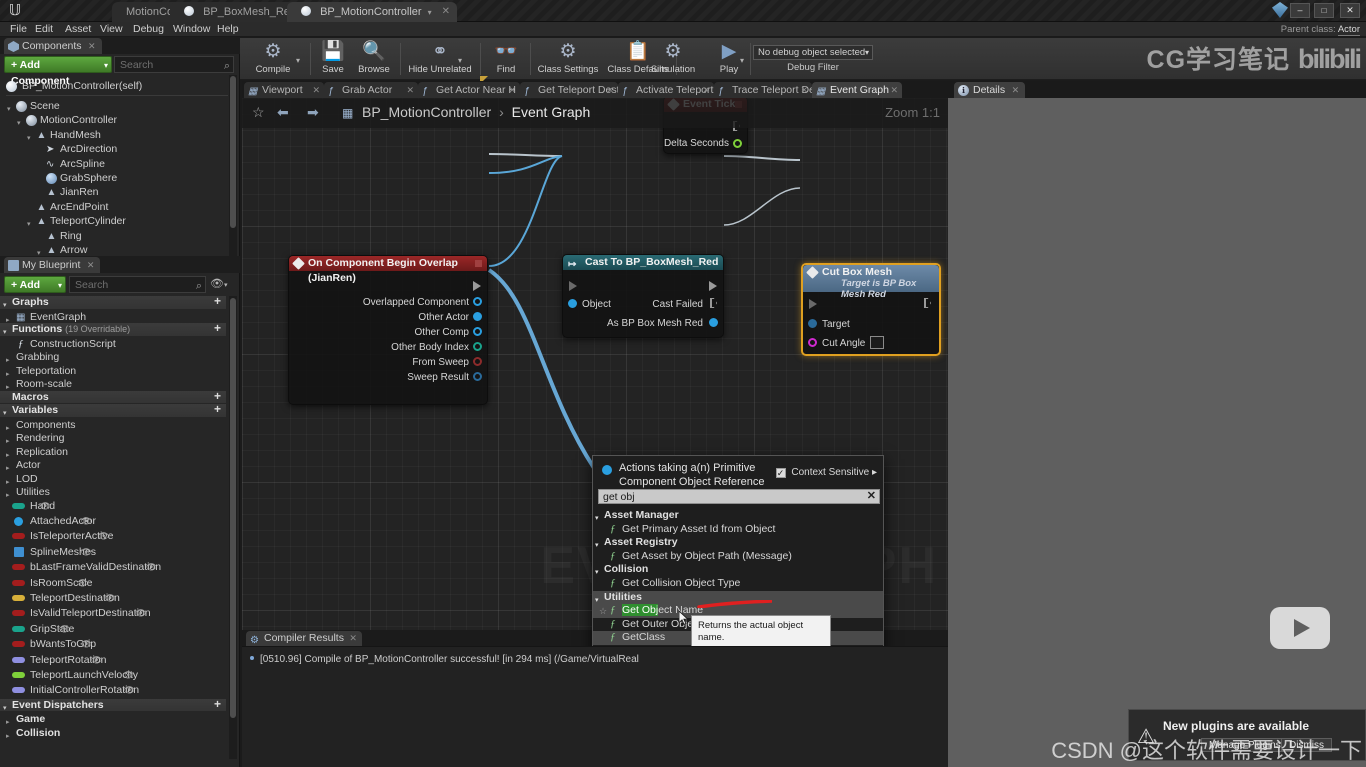  I want to click on menu-file: File, so click(18, 29).